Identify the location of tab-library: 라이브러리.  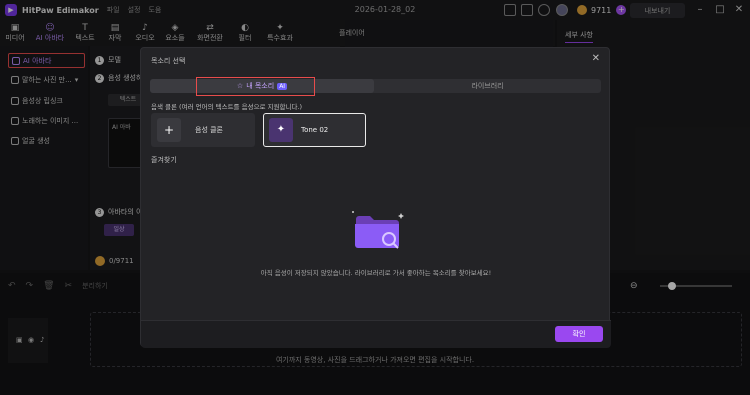
(487, 86).